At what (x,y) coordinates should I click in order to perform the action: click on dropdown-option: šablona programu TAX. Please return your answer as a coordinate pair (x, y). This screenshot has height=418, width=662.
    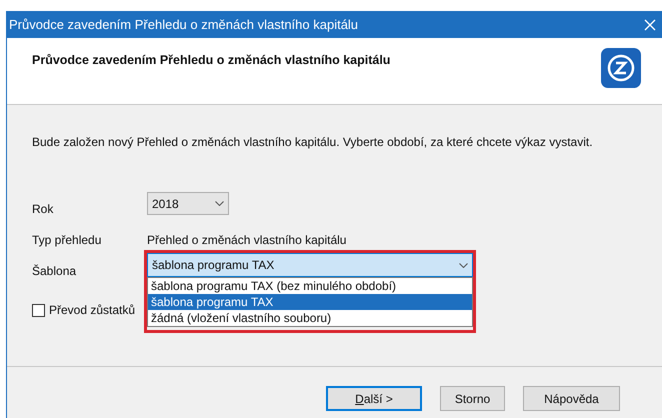
    Looking at the image, I should click on (310, 302).